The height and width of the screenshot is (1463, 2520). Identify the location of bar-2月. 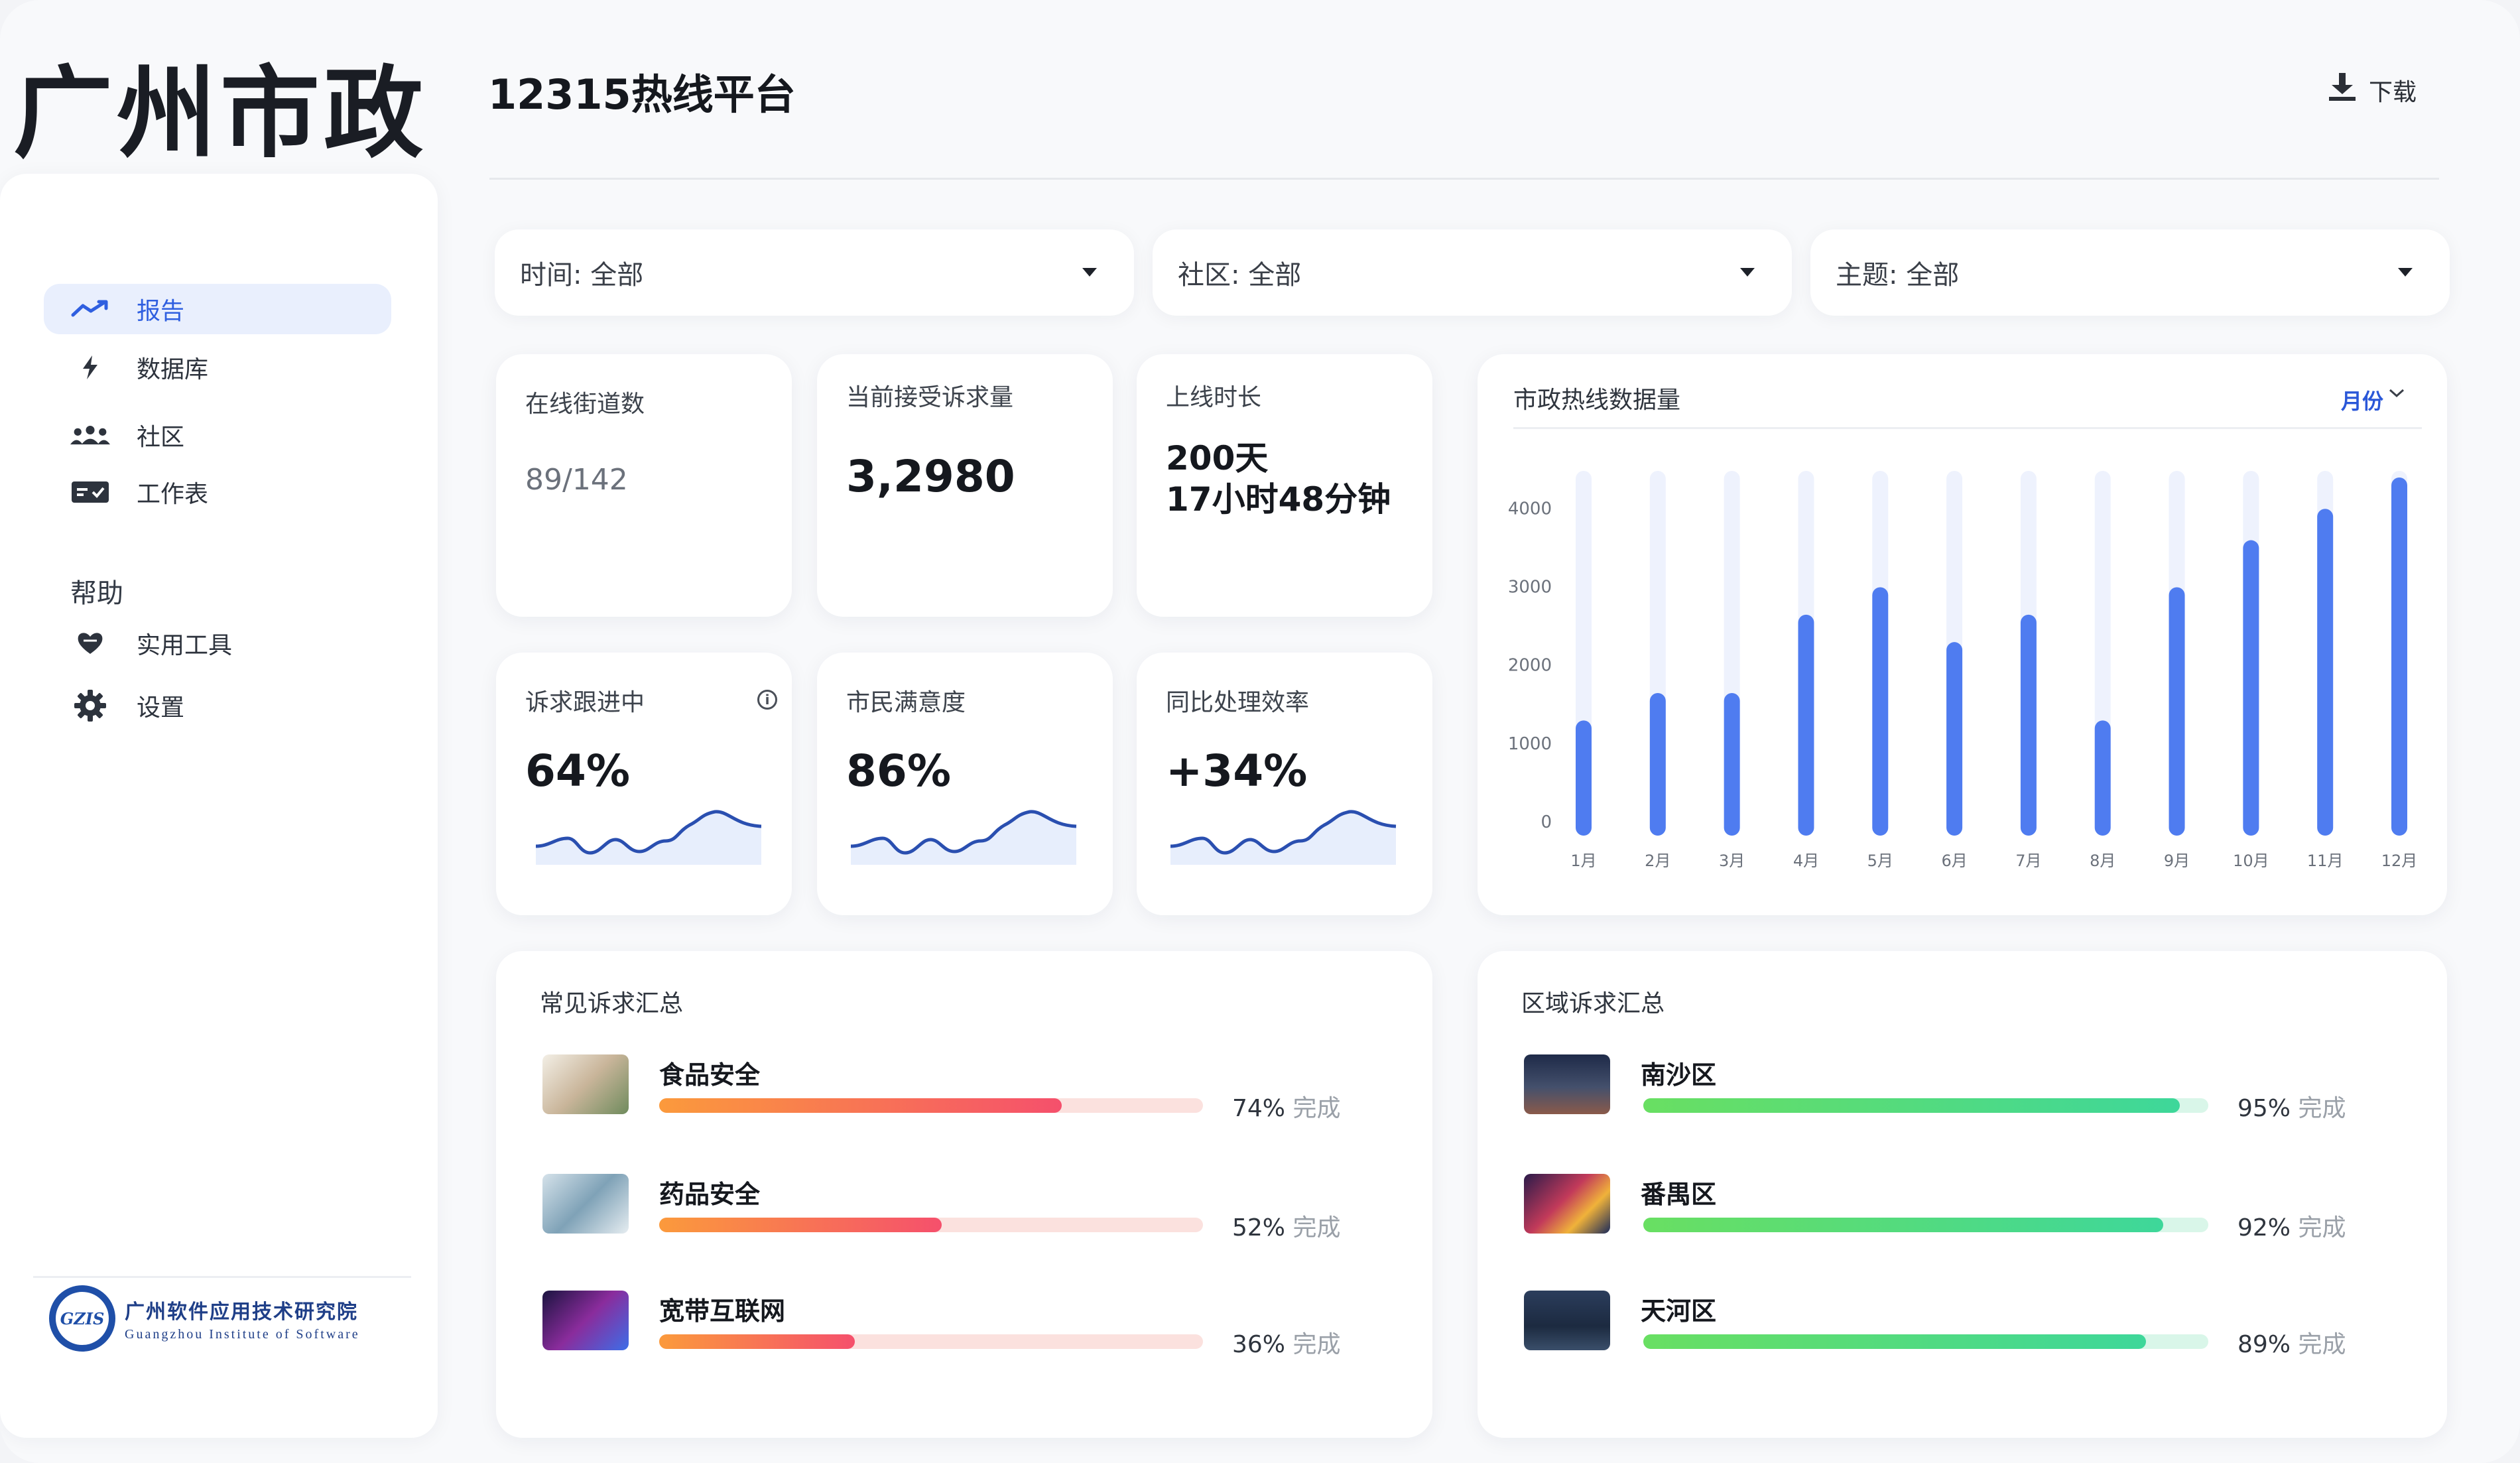
(1657, 764).